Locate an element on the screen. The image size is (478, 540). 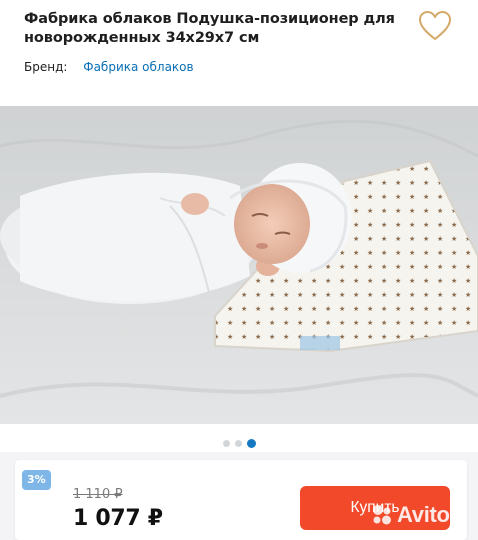
favorite-button is located at coordinates (435, 26).